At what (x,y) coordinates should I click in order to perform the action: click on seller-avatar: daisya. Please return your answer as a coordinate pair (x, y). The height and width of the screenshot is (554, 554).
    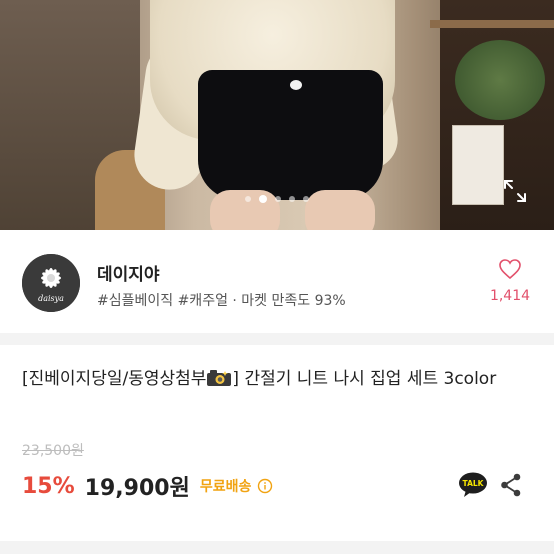
    Looking at the image, I should click on (51, 283).